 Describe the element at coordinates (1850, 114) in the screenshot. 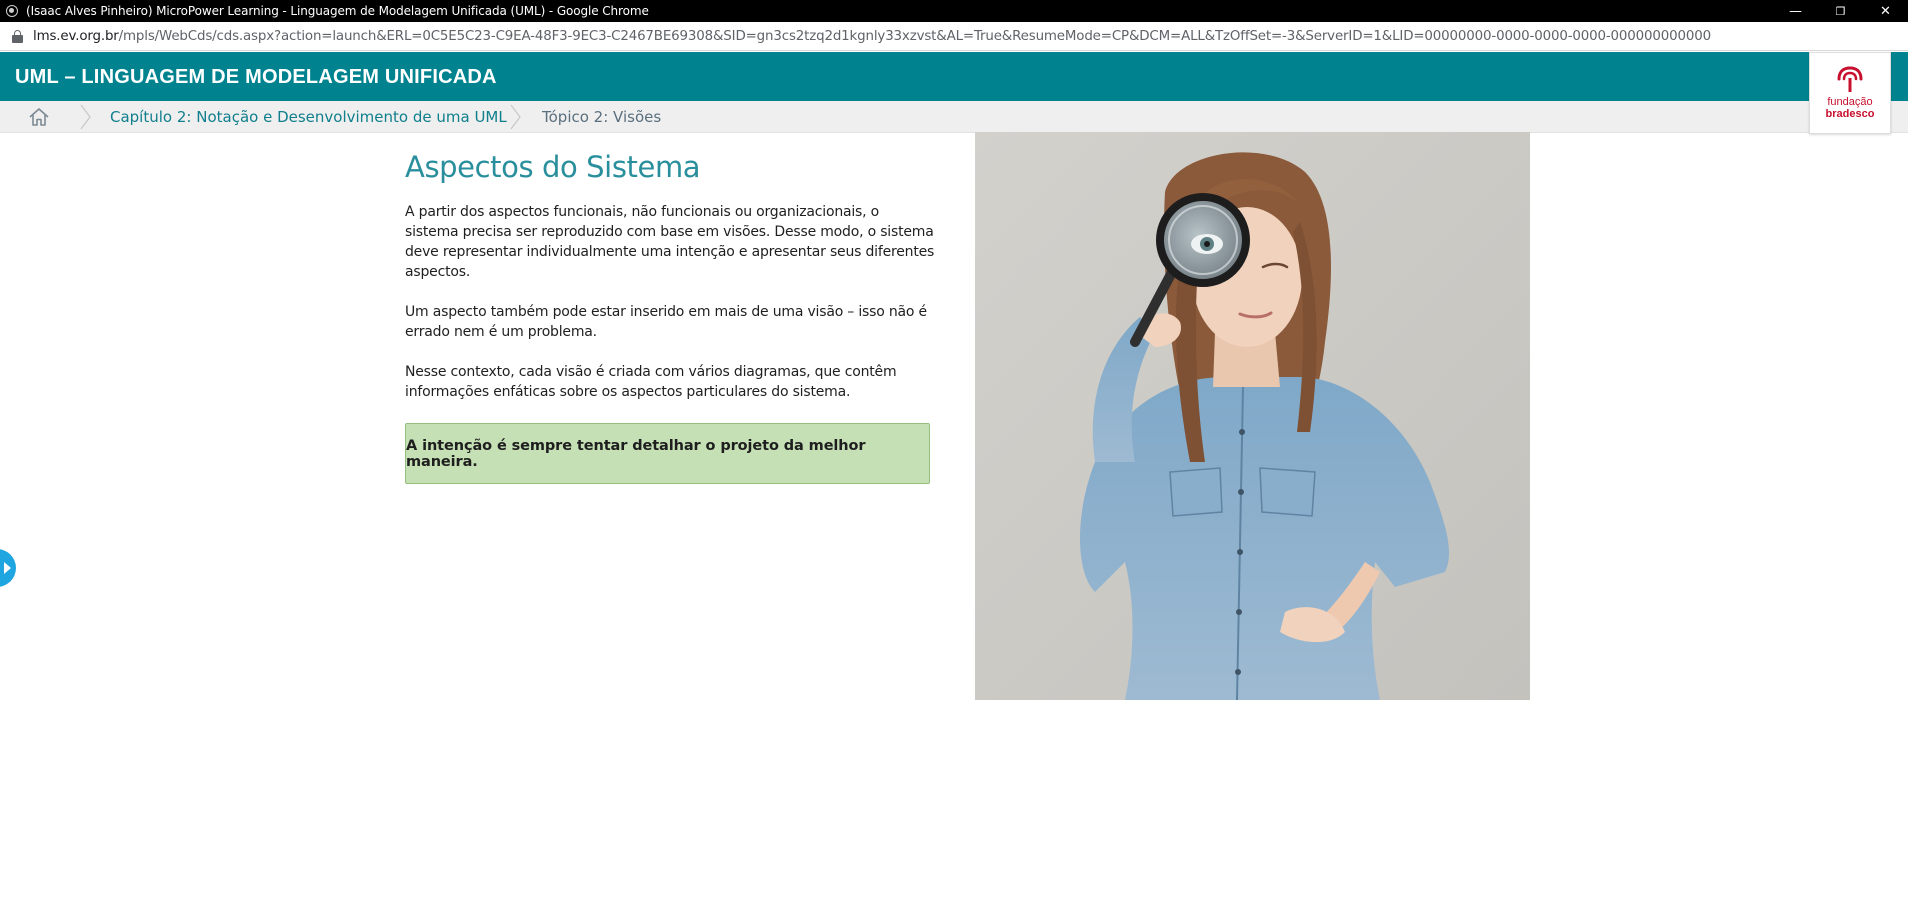

I see `logo-text-bradesco: bradesco` at that location.